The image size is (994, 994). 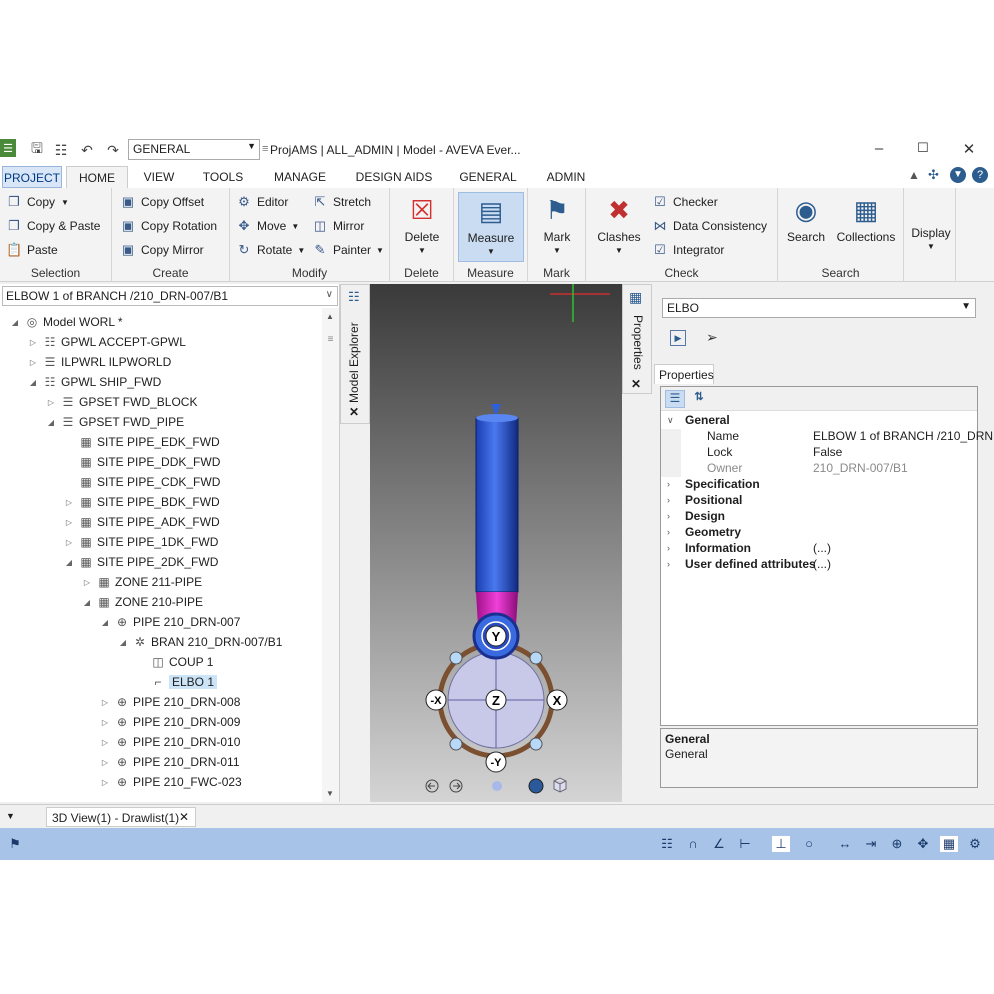 I want to click on property-category: › Positional, so click(x=819, y=501).